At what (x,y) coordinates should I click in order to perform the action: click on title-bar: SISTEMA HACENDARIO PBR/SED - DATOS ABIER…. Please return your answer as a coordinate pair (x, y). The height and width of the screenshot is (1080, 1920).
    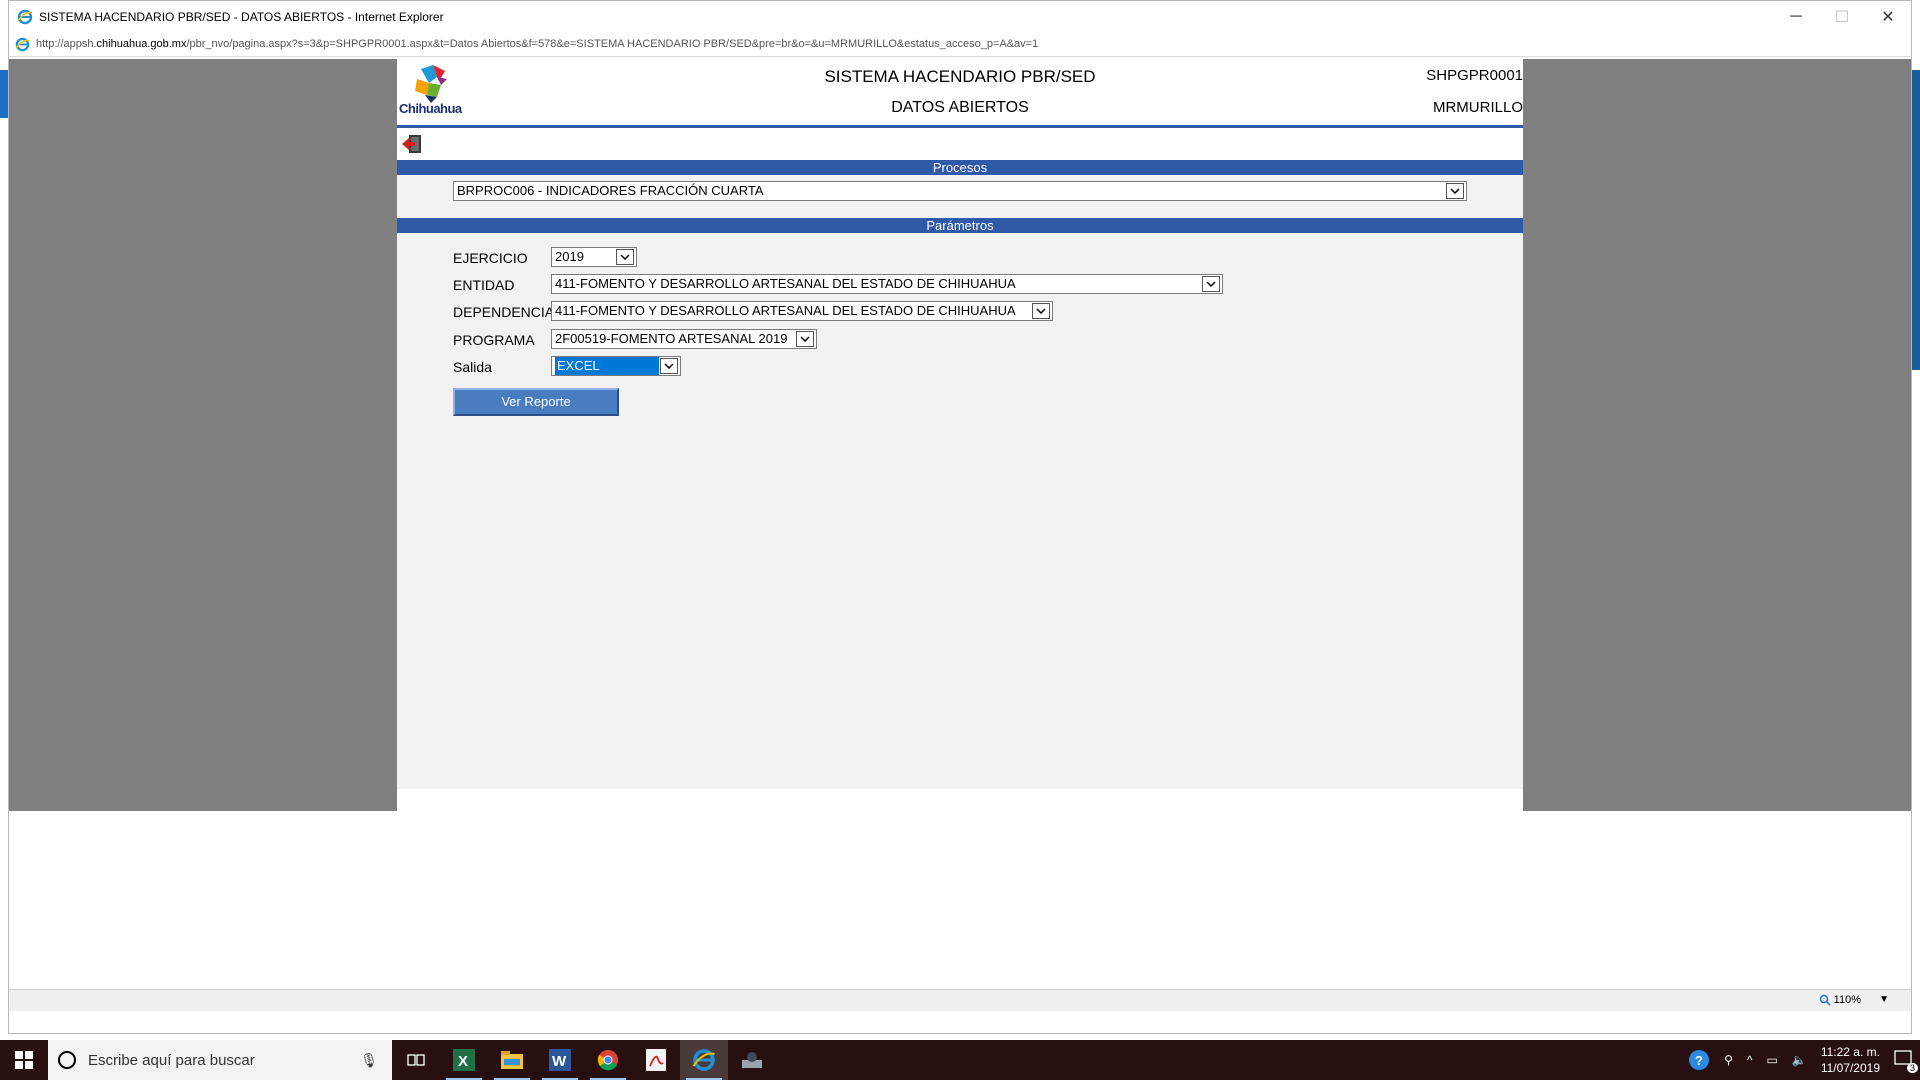
    Looking at the image, I should click on (960, 16).